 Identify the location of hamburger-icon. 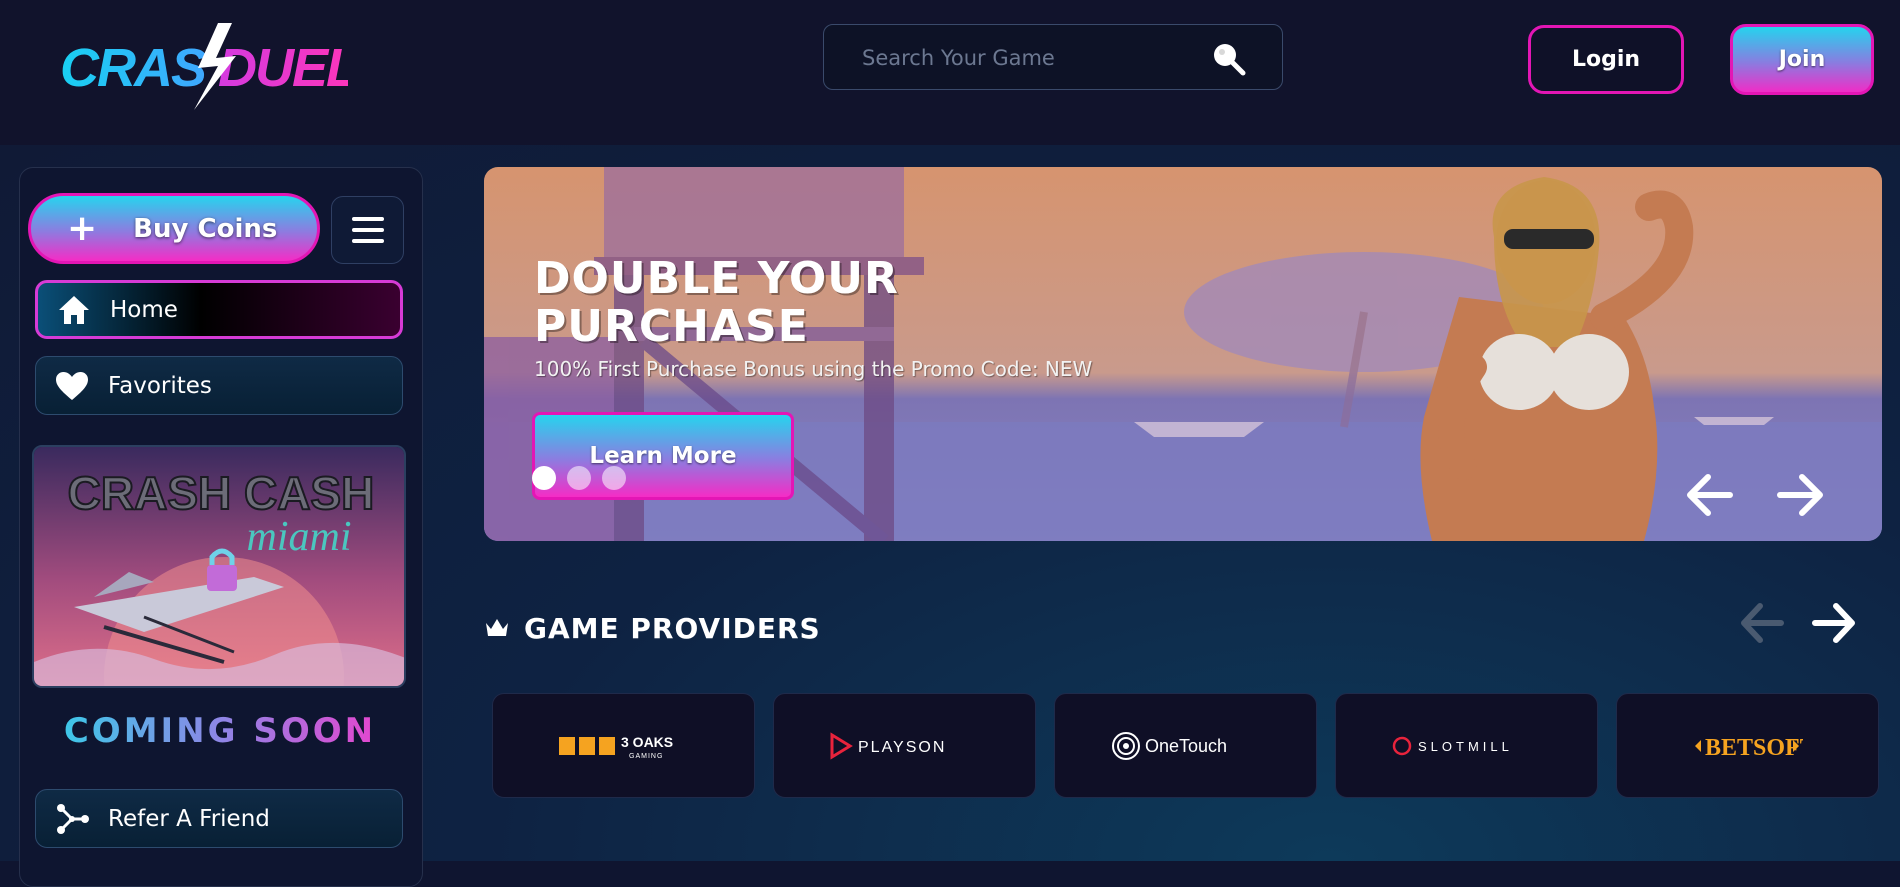
(367, 230).